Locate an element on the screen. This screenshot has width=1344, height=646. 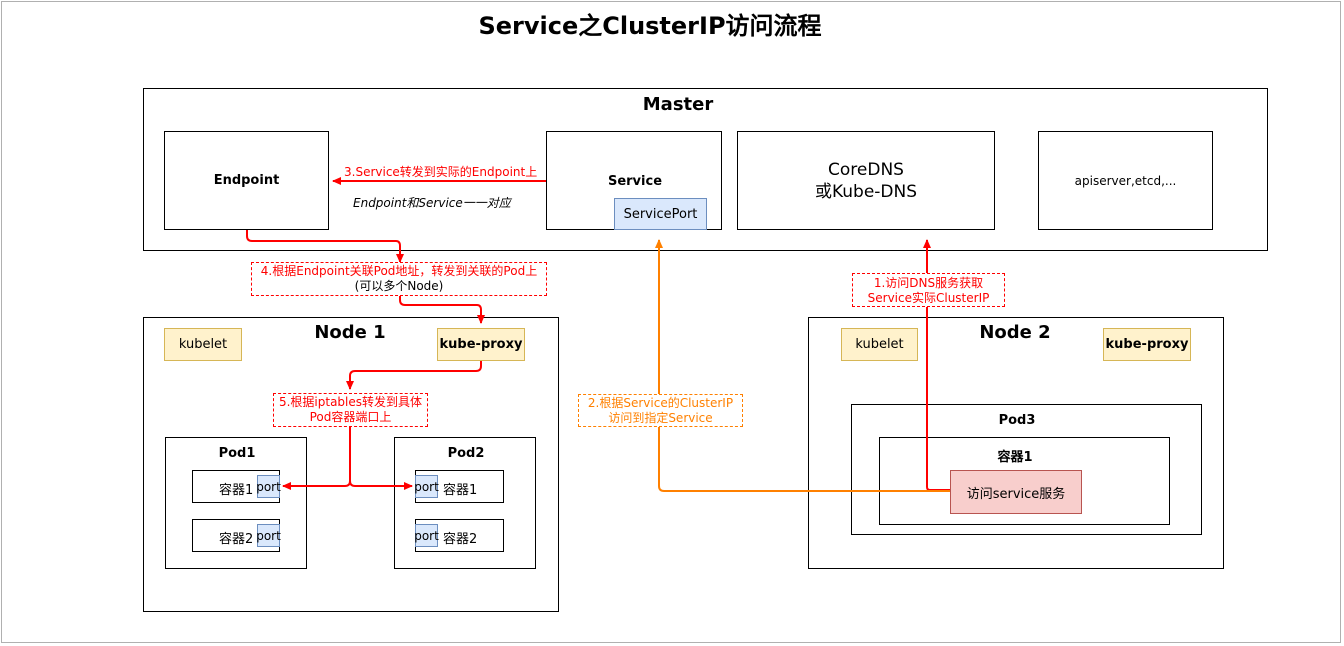
step1-note: 1.访问DNS服务获取 Service实际ClusterIP is located at coordinates (928, 290).